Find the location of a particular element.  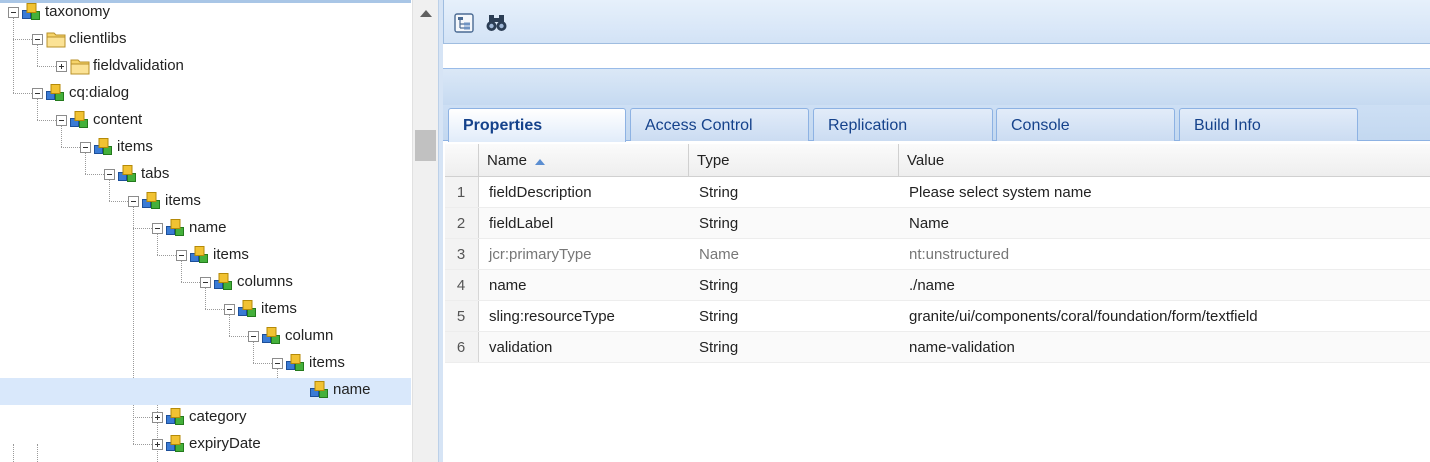

property-type-cell: Name is located at coordinates (794, 254).